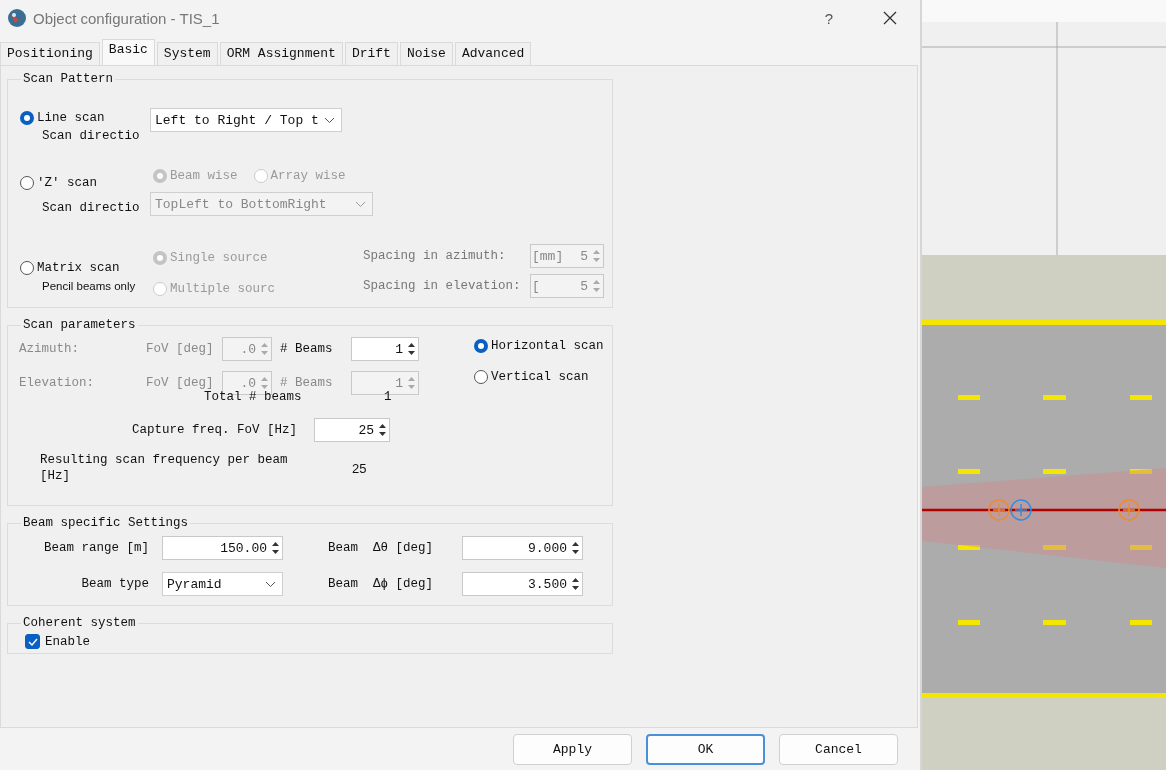 Image resolution: width=1166 pixels, height=770 pixels. Describe the element at coordinates (828, 18) in the screenshot. I see `help-button: ?` at that location.